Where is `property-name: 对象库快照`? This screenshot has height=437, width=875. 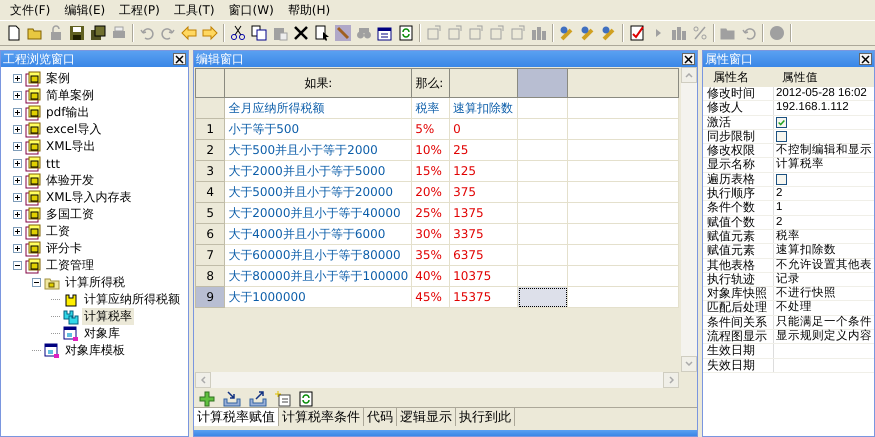 property-name: 对象库快照 is located at coordinates (737, 293).